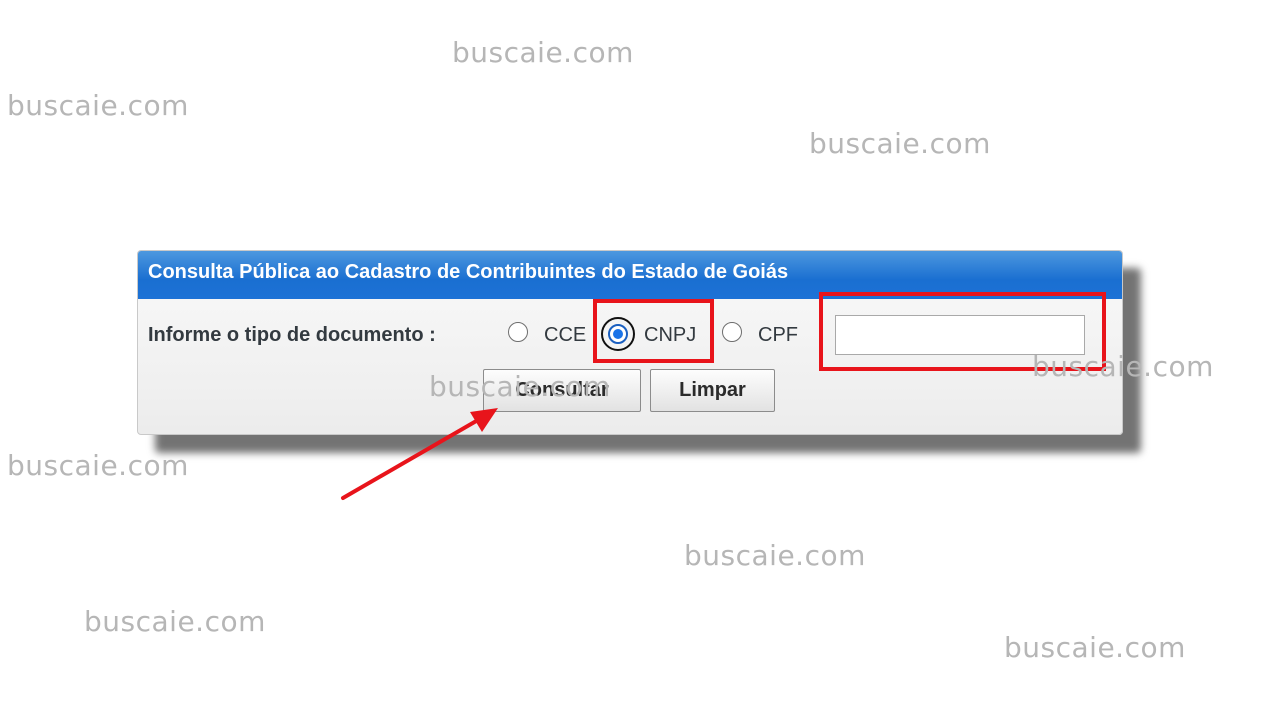  Describe the element at coordinates (653, 331) in the screenshot. I see `cnpj-highlight-box` at that location.